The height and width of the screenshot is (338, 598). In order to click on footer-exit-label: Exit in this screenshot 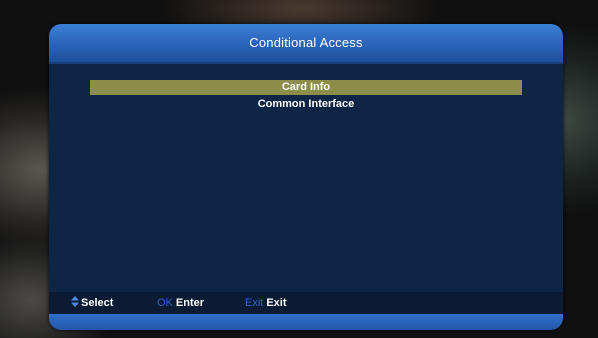, I will do `click(276, 303)`.